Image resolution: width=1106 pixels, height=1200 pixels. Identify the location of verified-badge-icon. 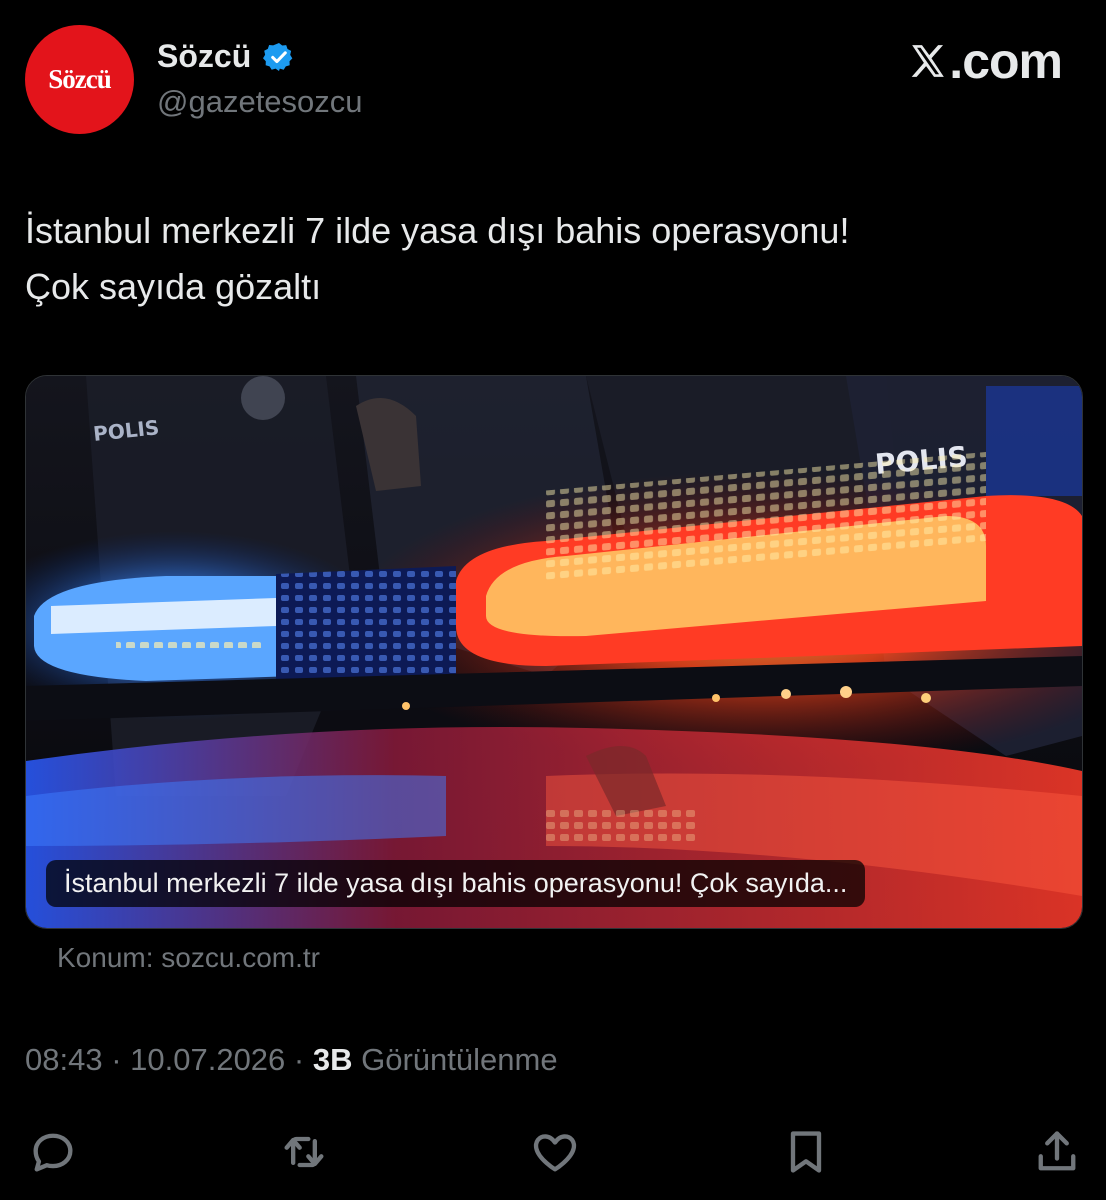
(278, 56).